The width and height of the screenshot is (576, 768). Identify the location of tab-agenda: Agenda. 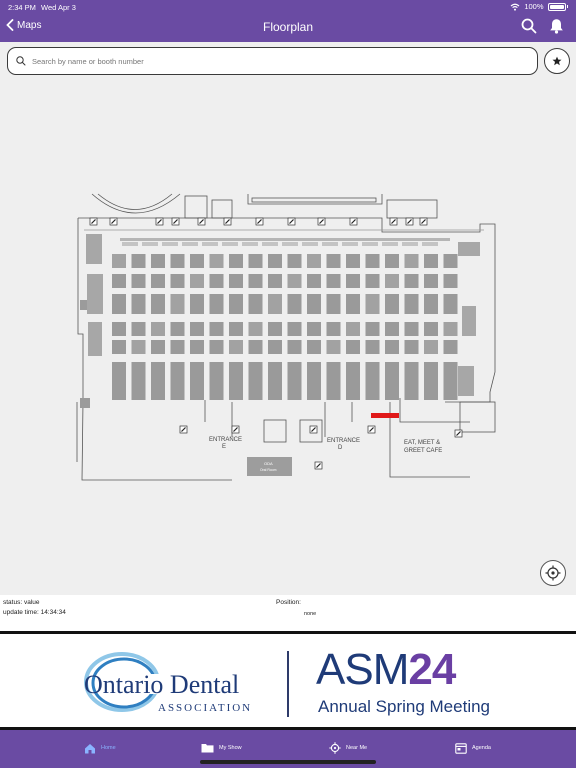
(473, 748).